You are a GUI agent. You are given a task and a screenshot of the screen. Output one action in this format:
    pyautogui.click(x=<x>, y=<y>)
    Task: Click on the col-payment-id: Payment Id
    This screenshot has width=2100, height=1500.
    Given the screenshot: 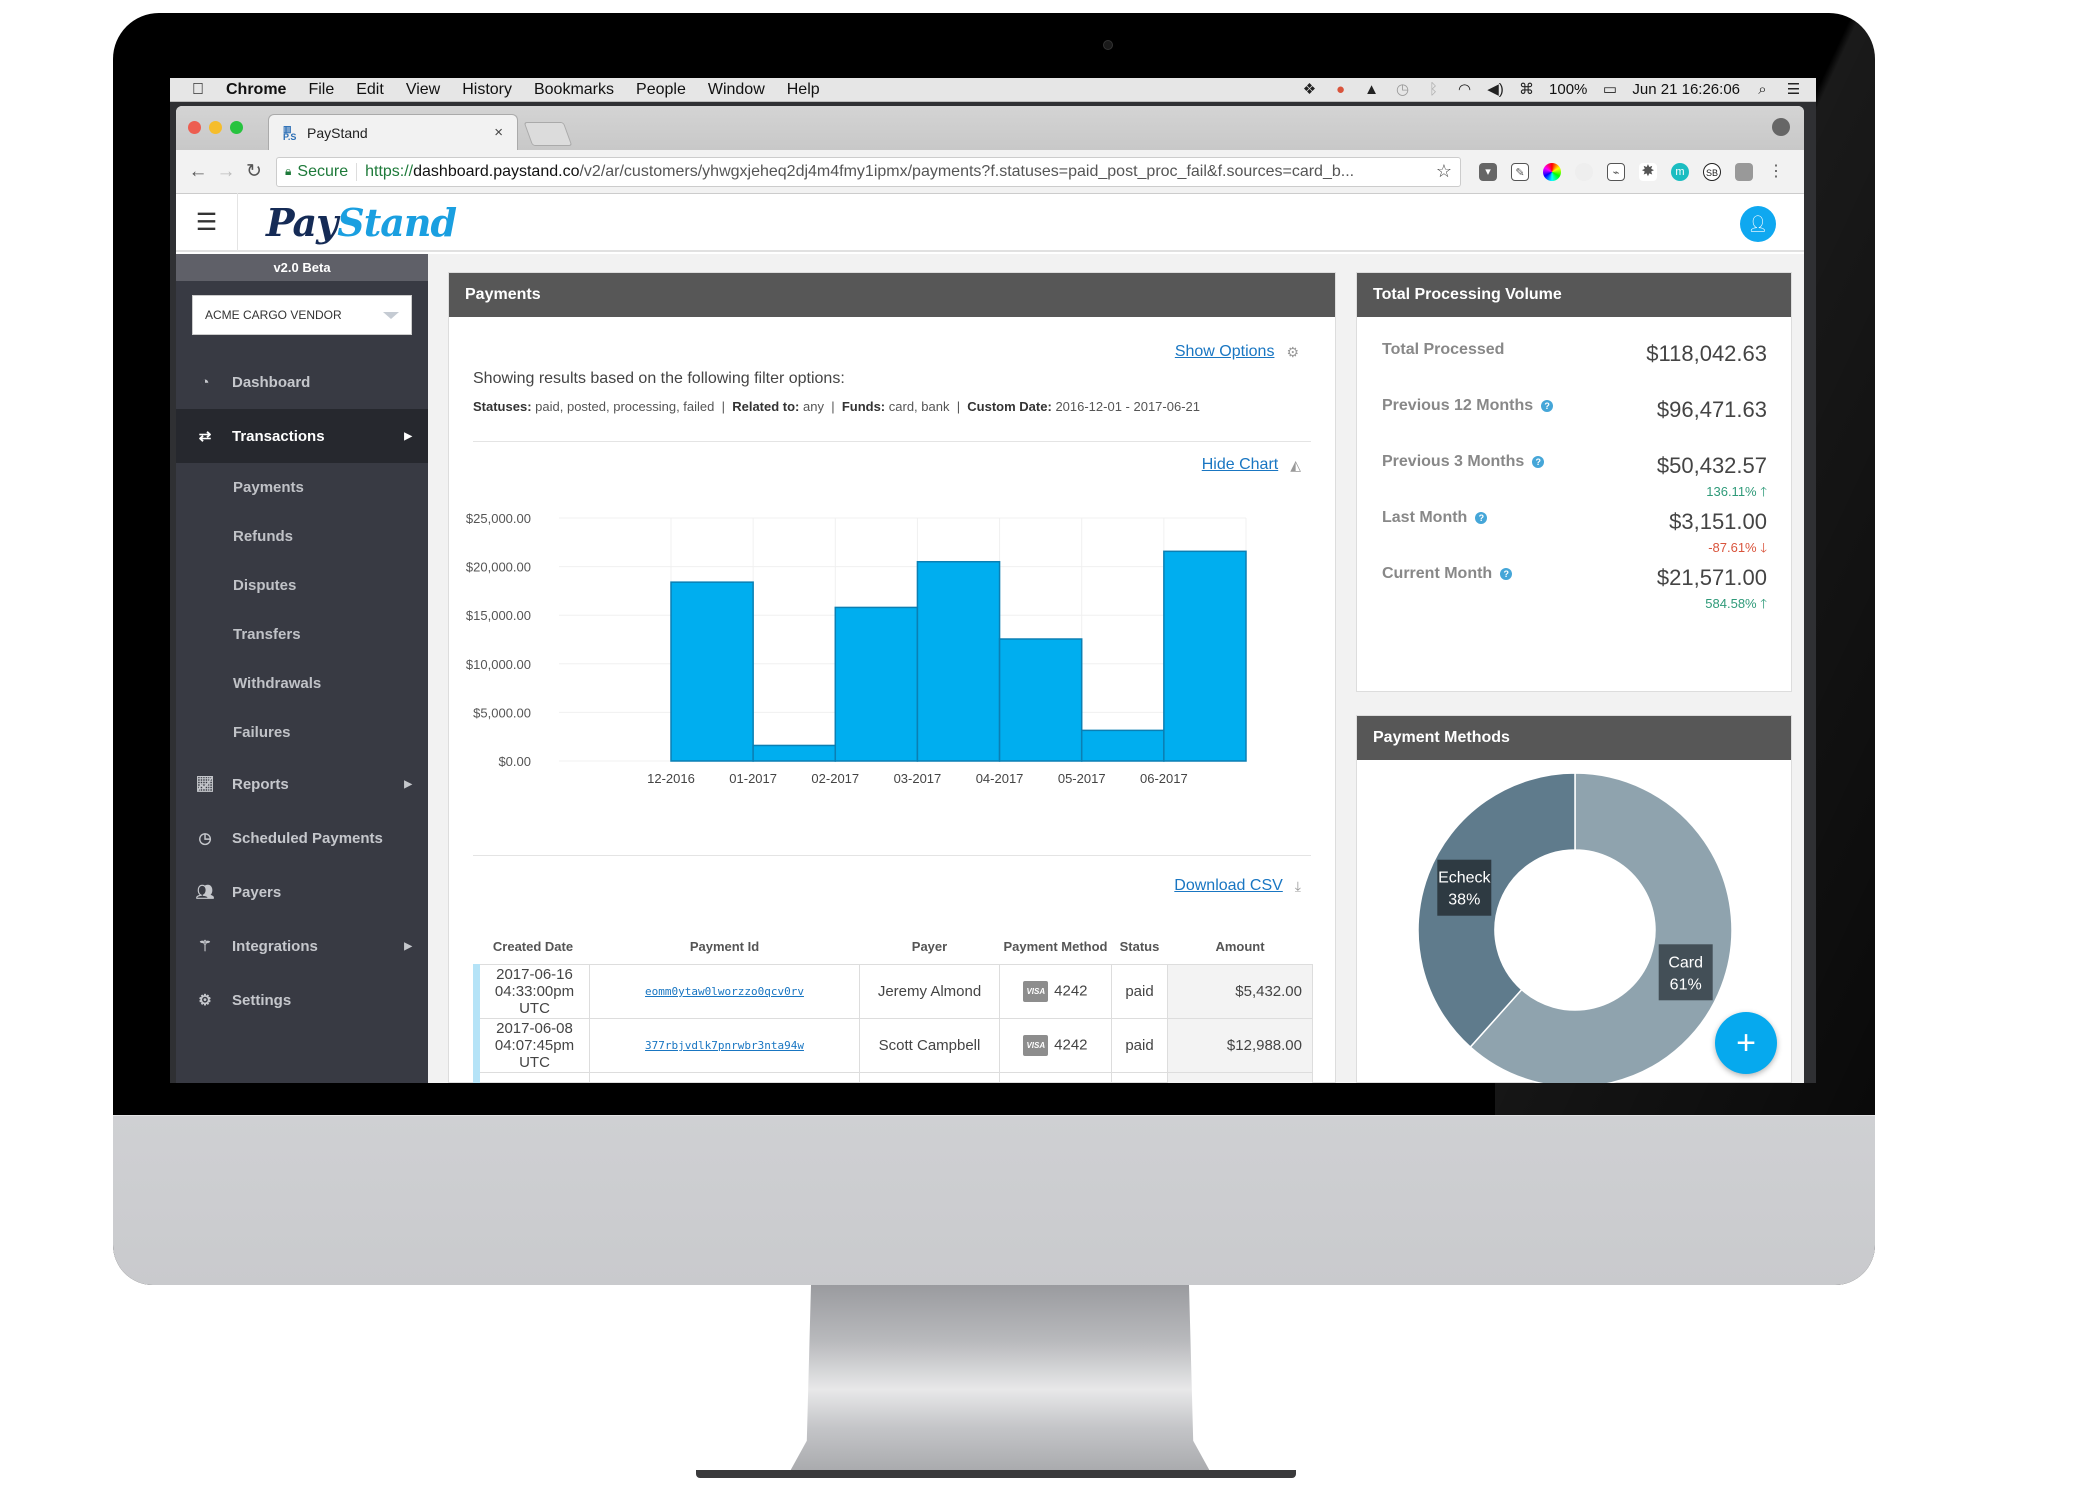 What is the action you would take?
    pyautogui.click(x=725, y=946)
    